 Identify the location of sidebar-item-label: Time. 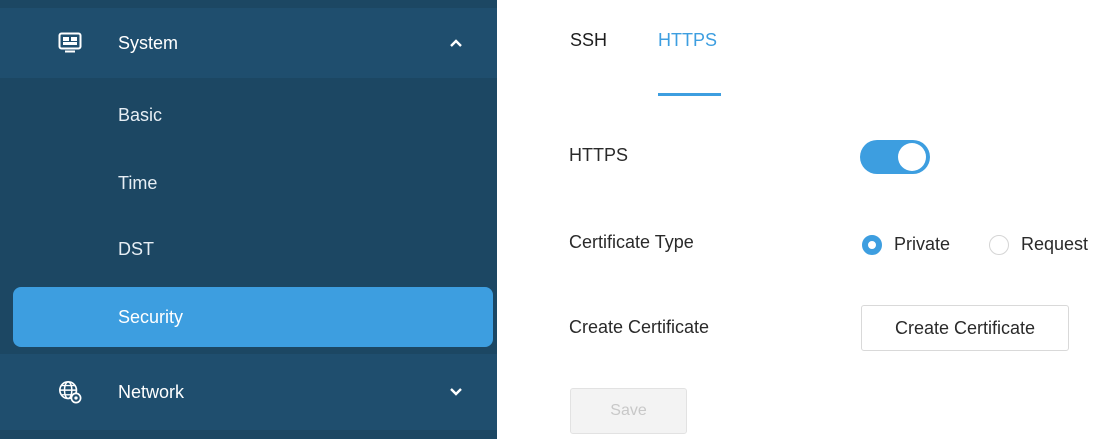
(138, 182).